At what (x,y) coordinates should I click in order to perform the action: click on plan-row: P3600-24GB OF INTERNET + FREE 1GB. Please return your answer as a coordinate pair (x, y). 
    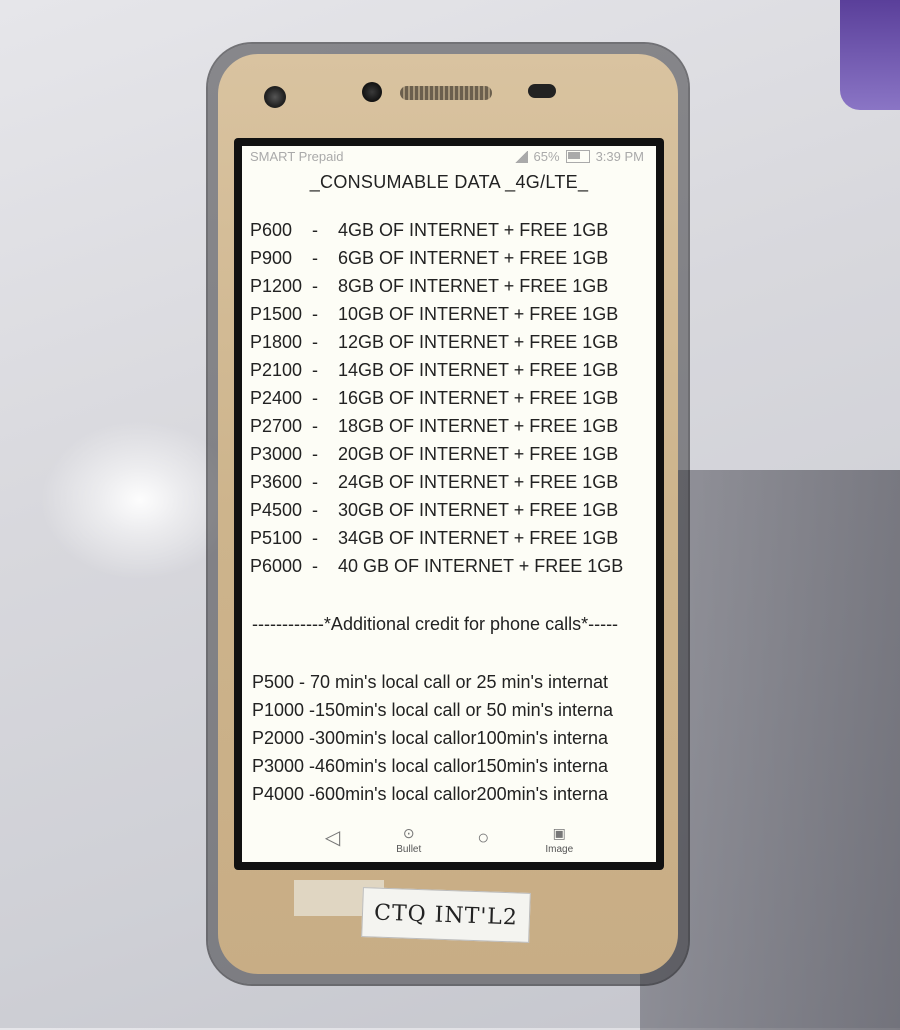
    Looking at the image, I should click on (449, 482).